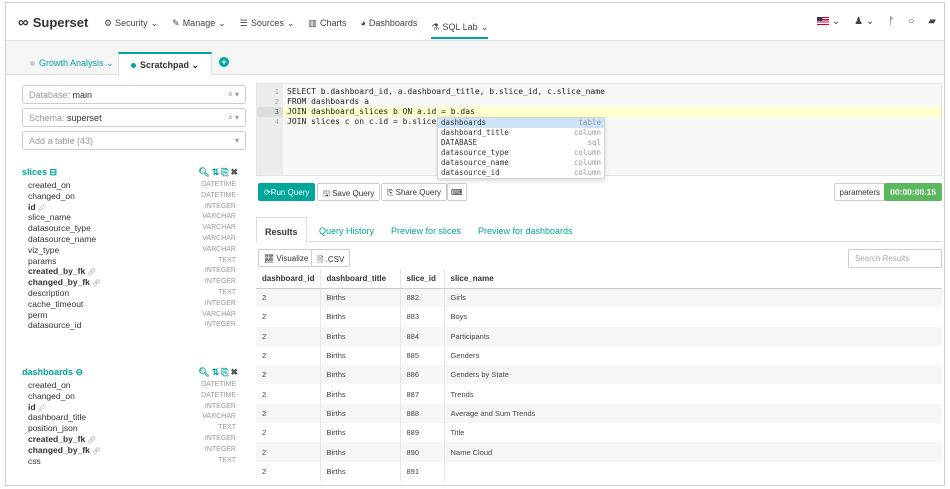 Image resolution: width=950 pixels, height=489 pixels. Describe the element at coordinates (288, 279) in the screenshot. I see `column-header: dashboard_id` at that location.